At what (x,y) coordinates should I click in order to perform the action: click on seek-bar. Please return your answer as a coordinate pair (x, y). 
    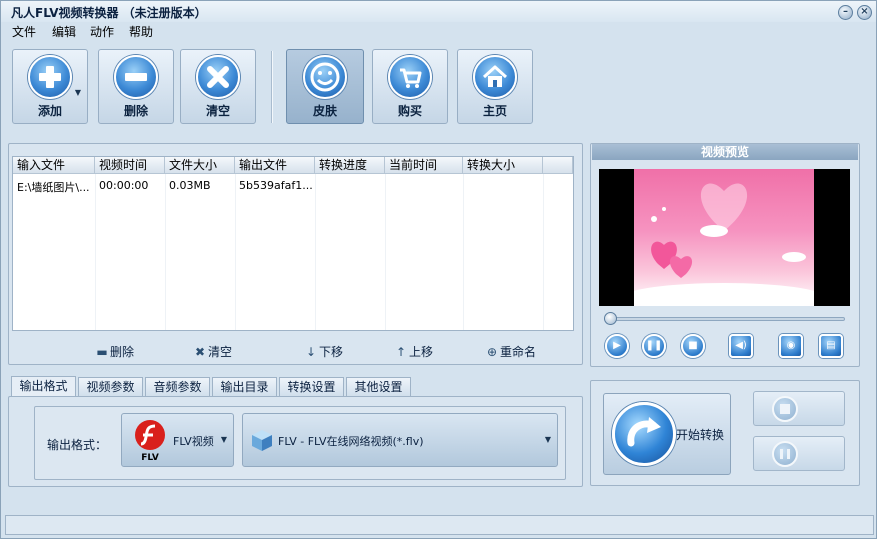
    Looking at the image, I should click on (725, 319).